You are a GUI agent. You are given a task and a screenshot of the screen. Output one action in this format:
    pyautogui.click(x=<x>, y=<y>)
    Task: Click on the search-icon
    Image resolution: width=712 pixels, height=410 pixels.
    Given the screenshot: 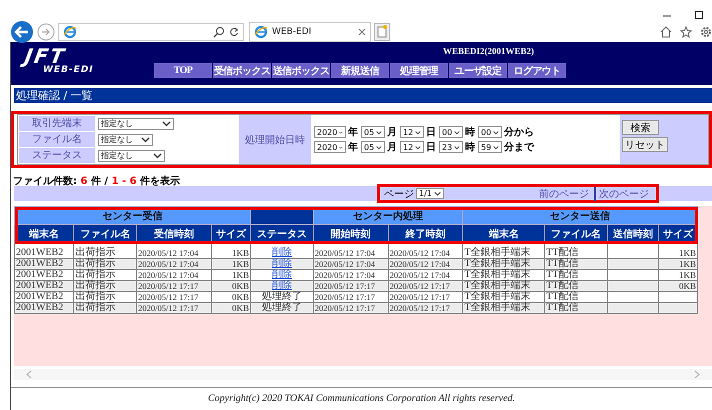 What is the action you would take?
    pyautogui.click(x=219, y=32)
    